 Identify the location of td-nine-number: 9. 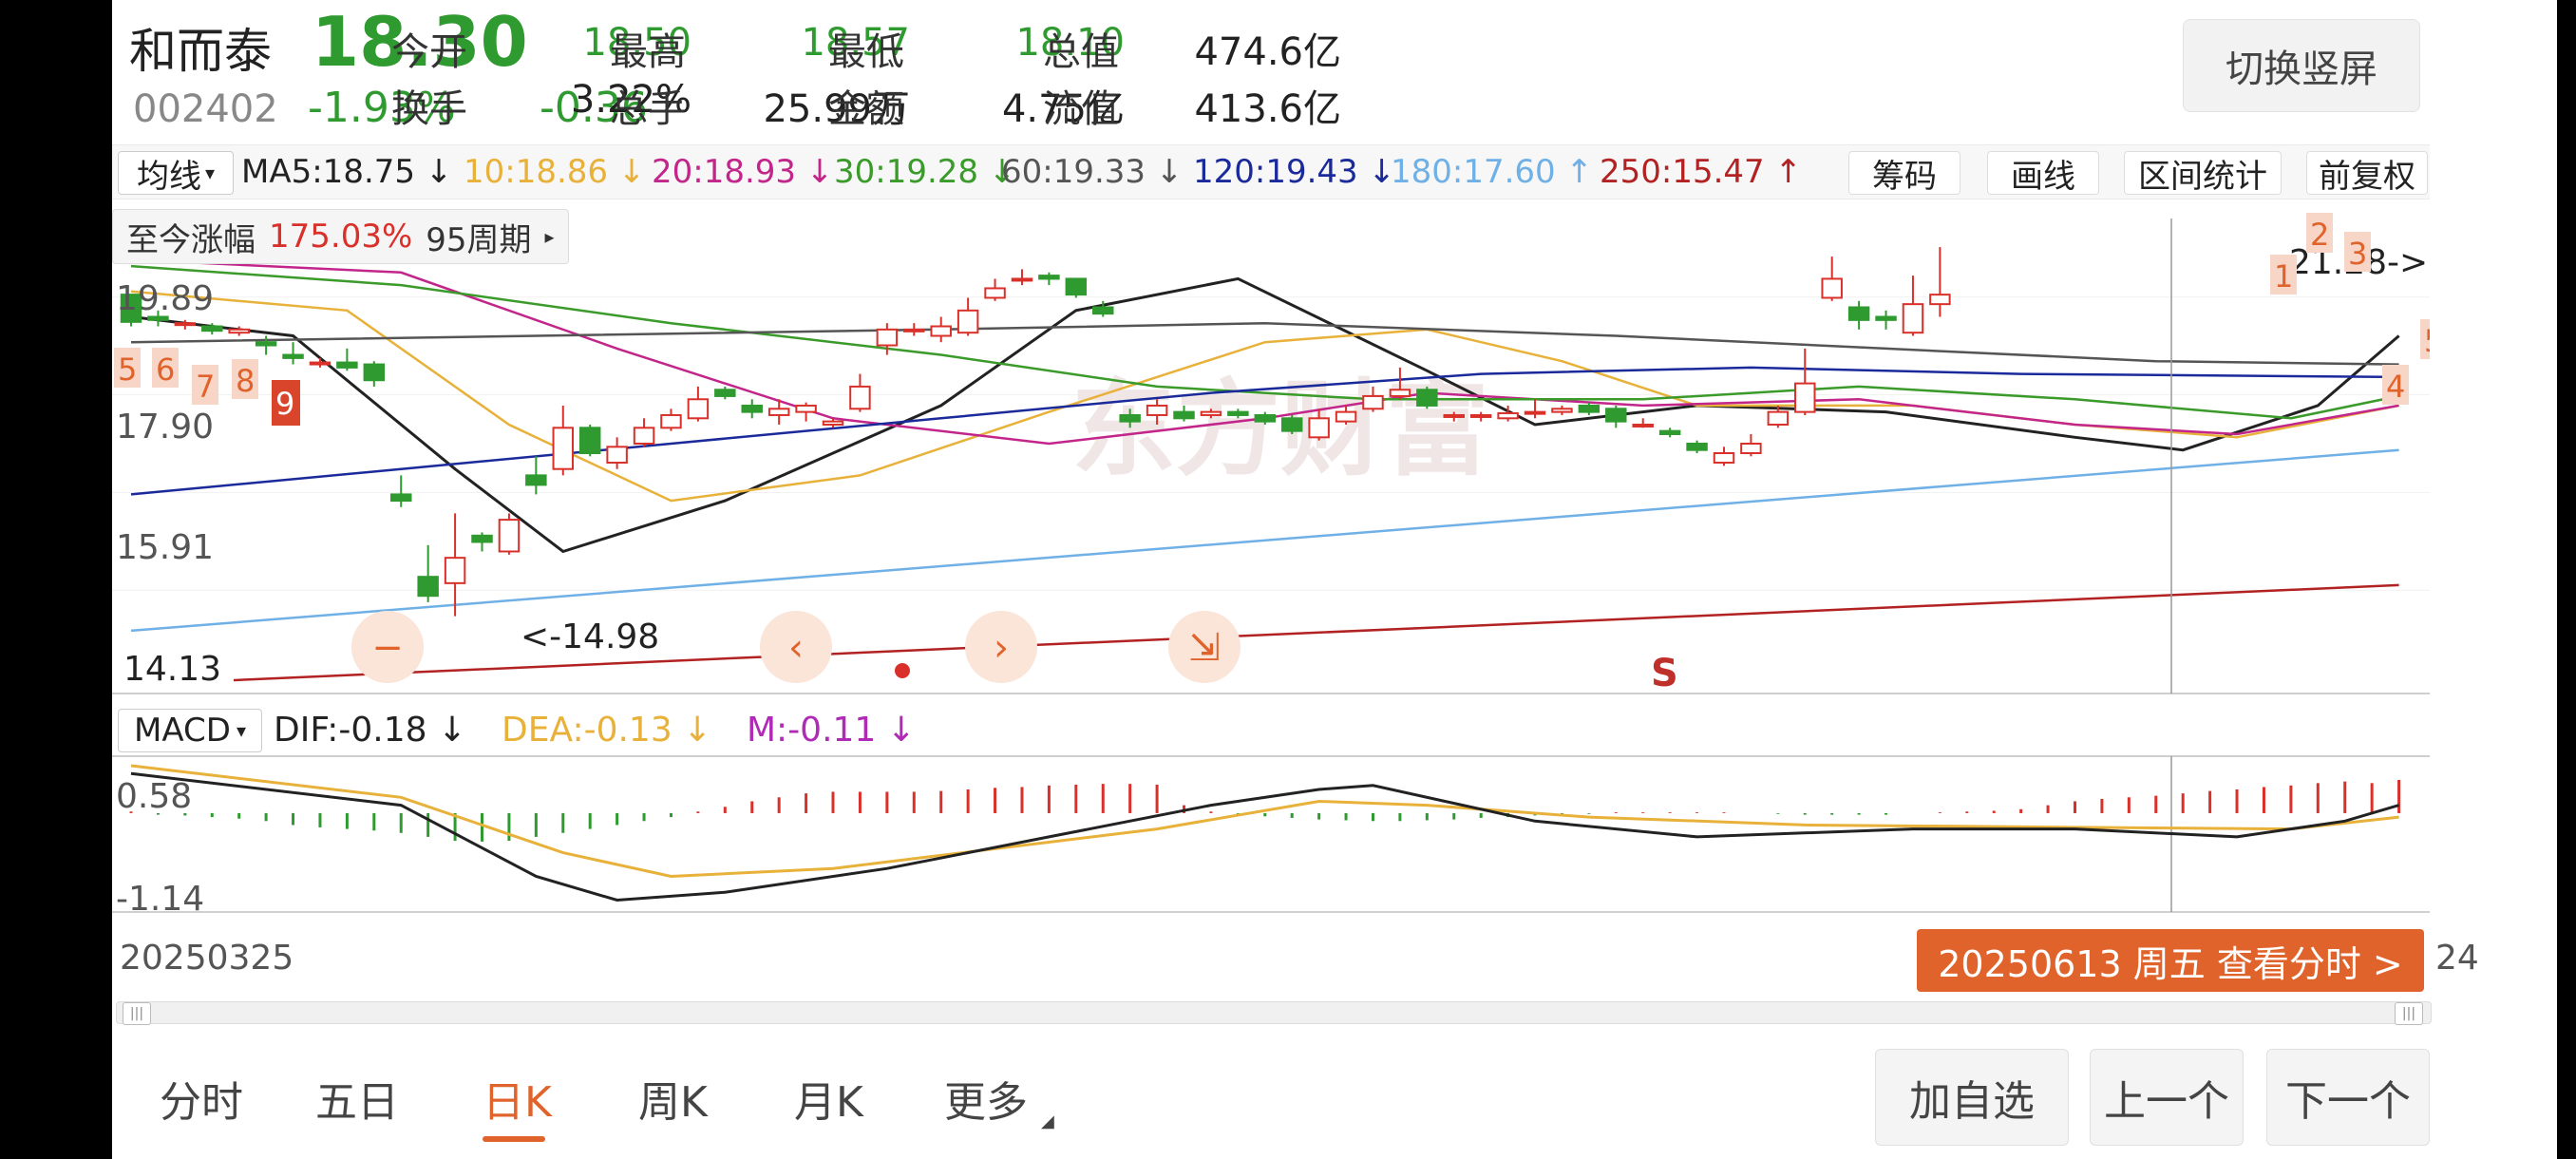
(284, 404).